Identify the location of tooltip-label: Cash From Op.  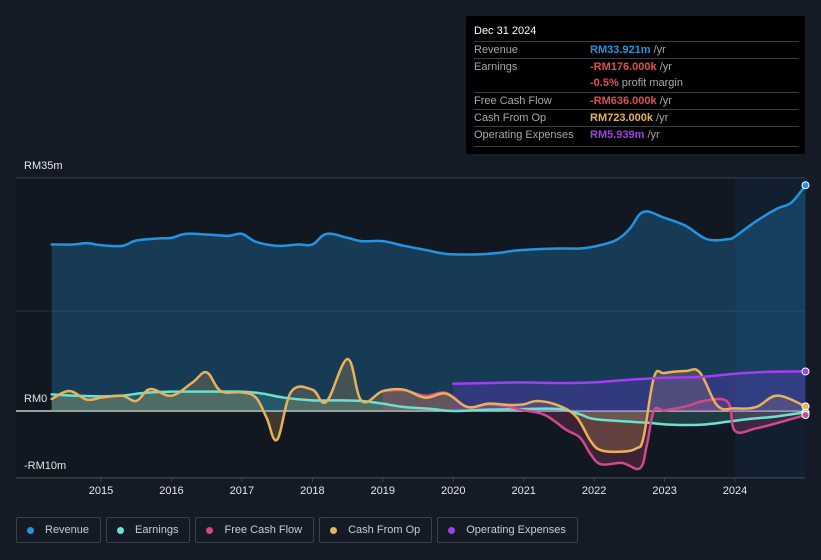
(510, 118).